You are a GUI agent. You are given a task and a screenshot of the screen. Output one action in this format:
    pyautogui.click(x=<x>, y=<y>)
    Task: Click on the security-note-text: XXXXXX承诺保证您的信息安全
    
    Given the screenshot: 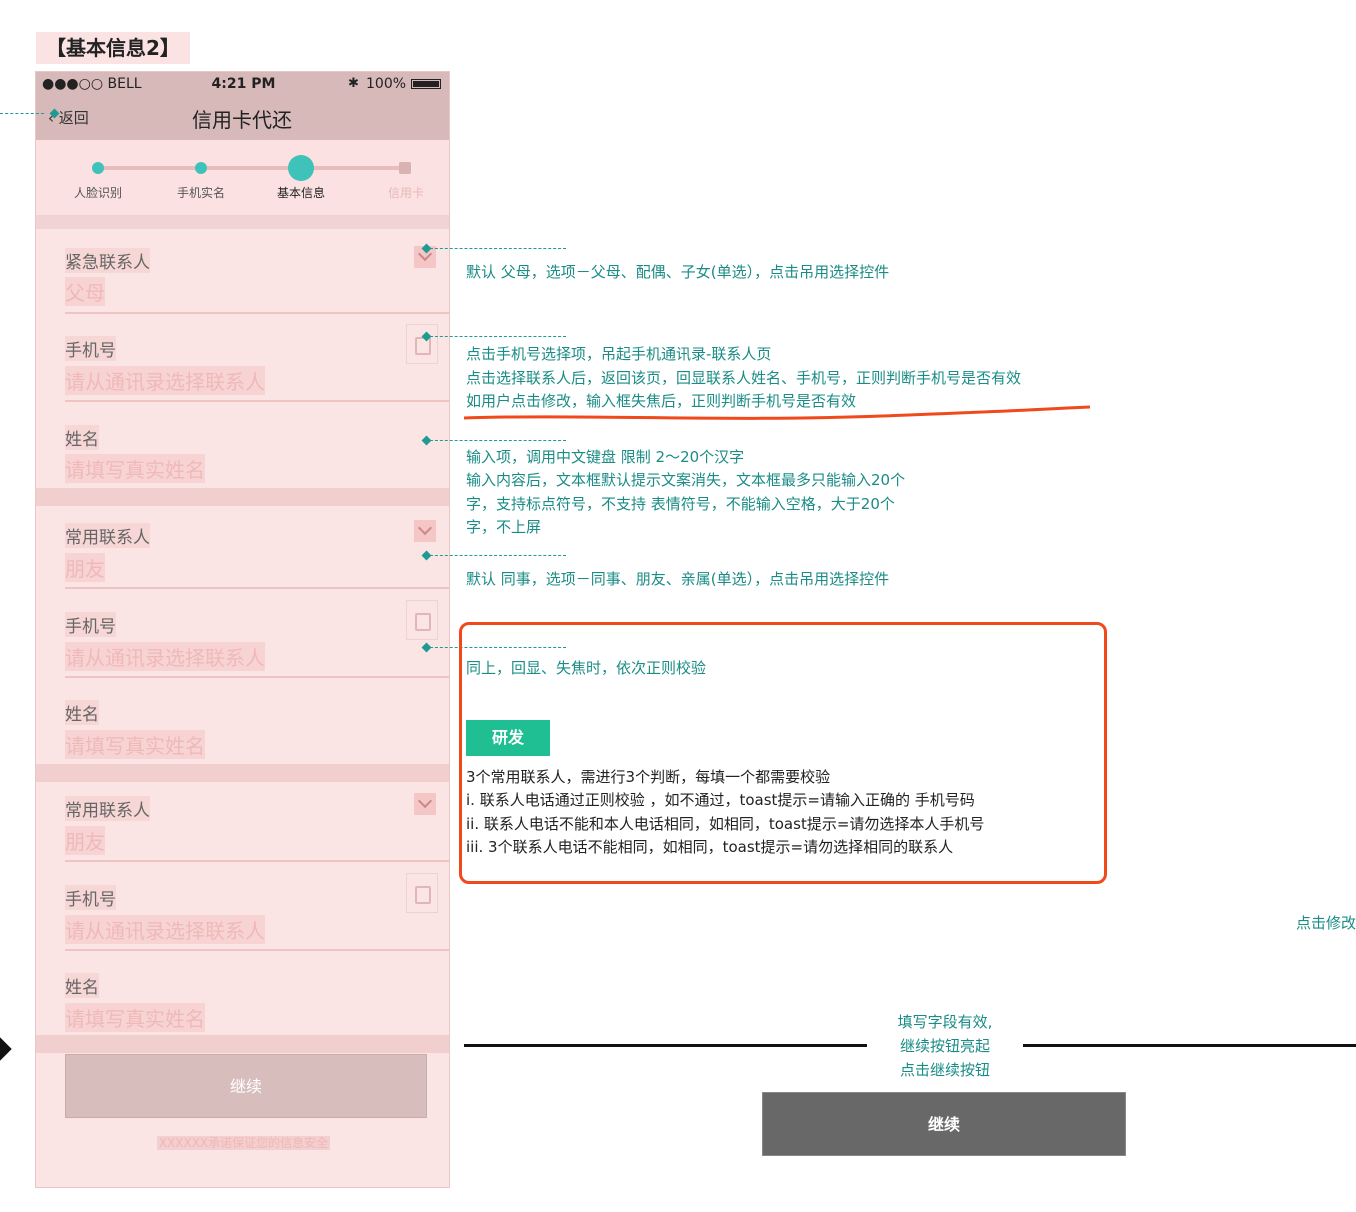 What is the action you would take?
    pyautogui.click(x=243, y=1143)
    